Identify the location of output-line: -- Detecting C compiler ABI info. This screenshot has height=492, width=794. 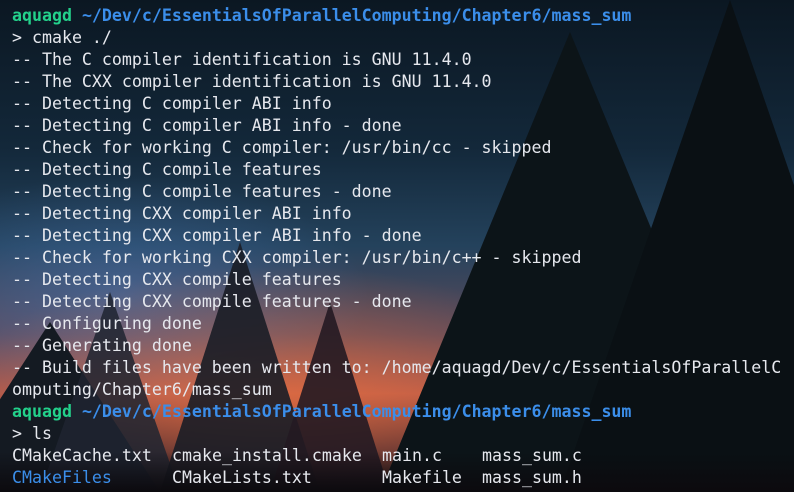
(172, 103).